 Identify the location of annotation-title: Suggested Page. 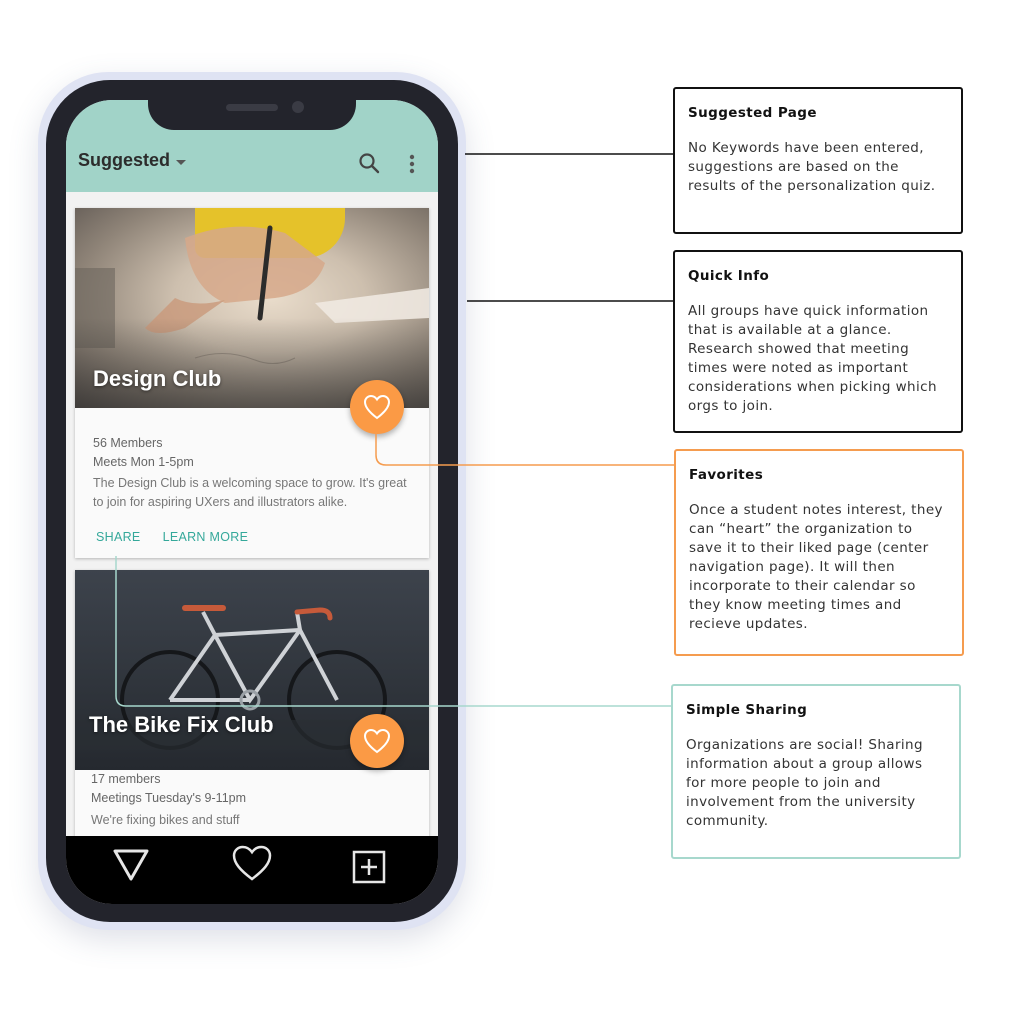
(752, 113).